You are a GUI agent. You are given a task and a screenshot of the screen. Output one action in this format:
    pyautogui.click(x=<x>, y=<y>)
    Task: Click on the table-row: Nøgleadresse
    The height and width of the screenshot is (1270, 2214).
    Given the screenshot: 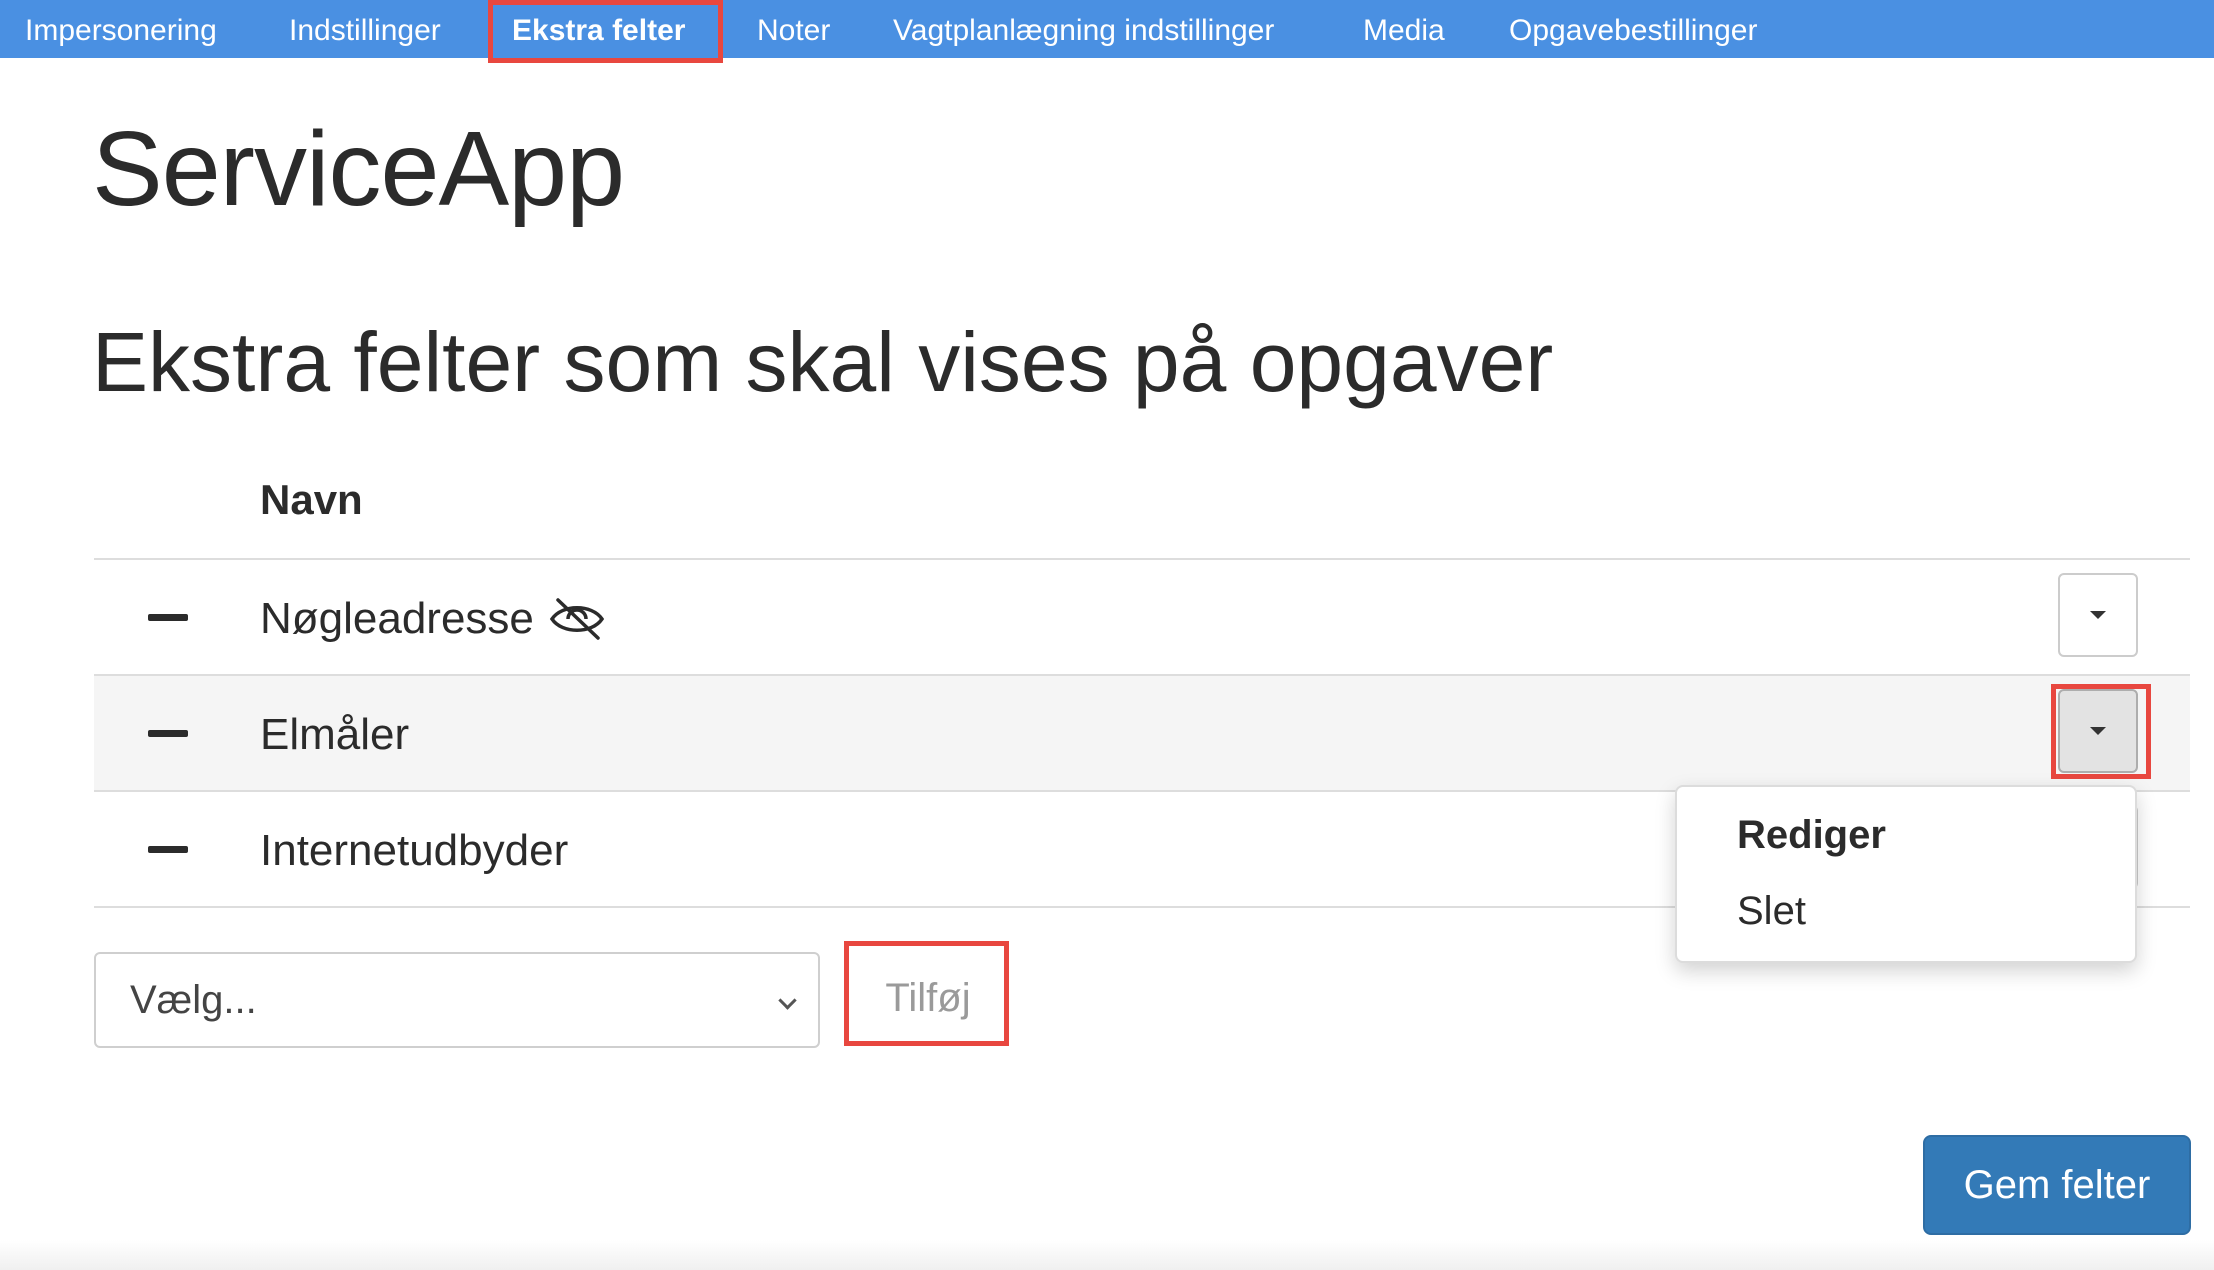 What is the action you would take?
    pyautogui.click(x=1142, y=618)
    